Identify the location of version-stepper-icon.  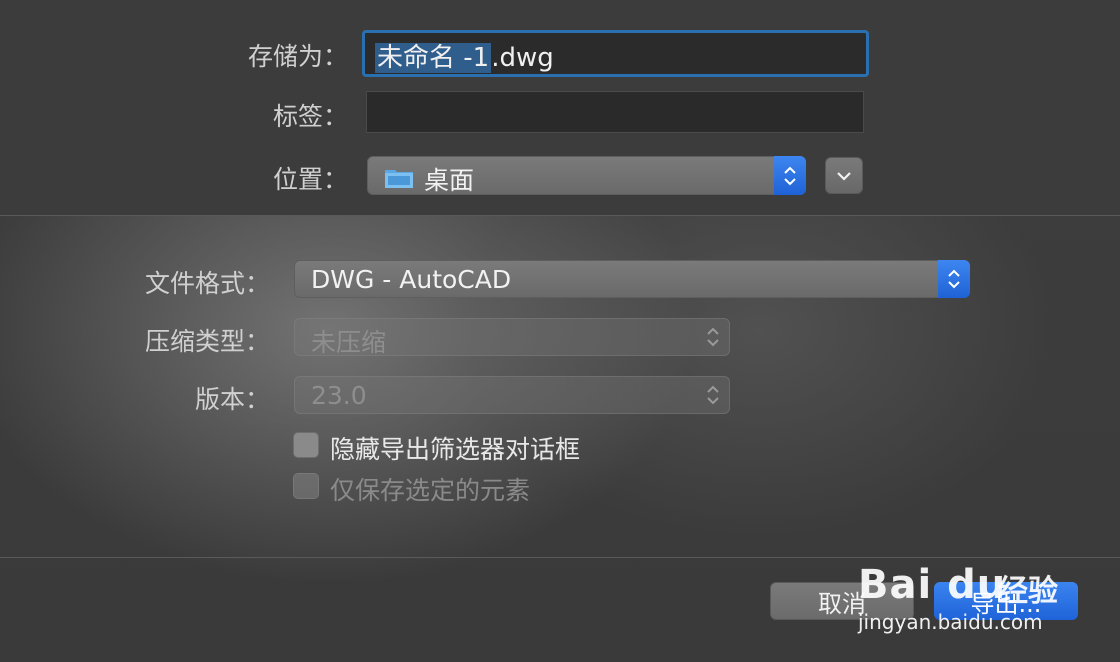
(713, 395).